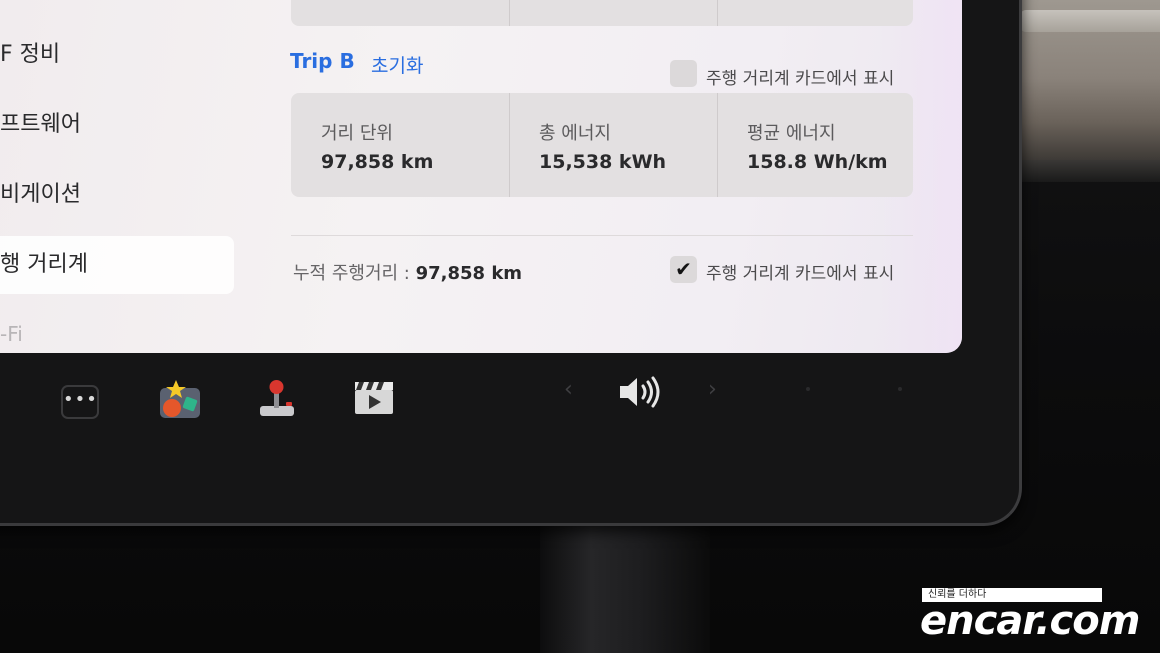 This screenshot has height=653, width=1160. I want to click on checkmark-icon: ✔, so click(683, 269).